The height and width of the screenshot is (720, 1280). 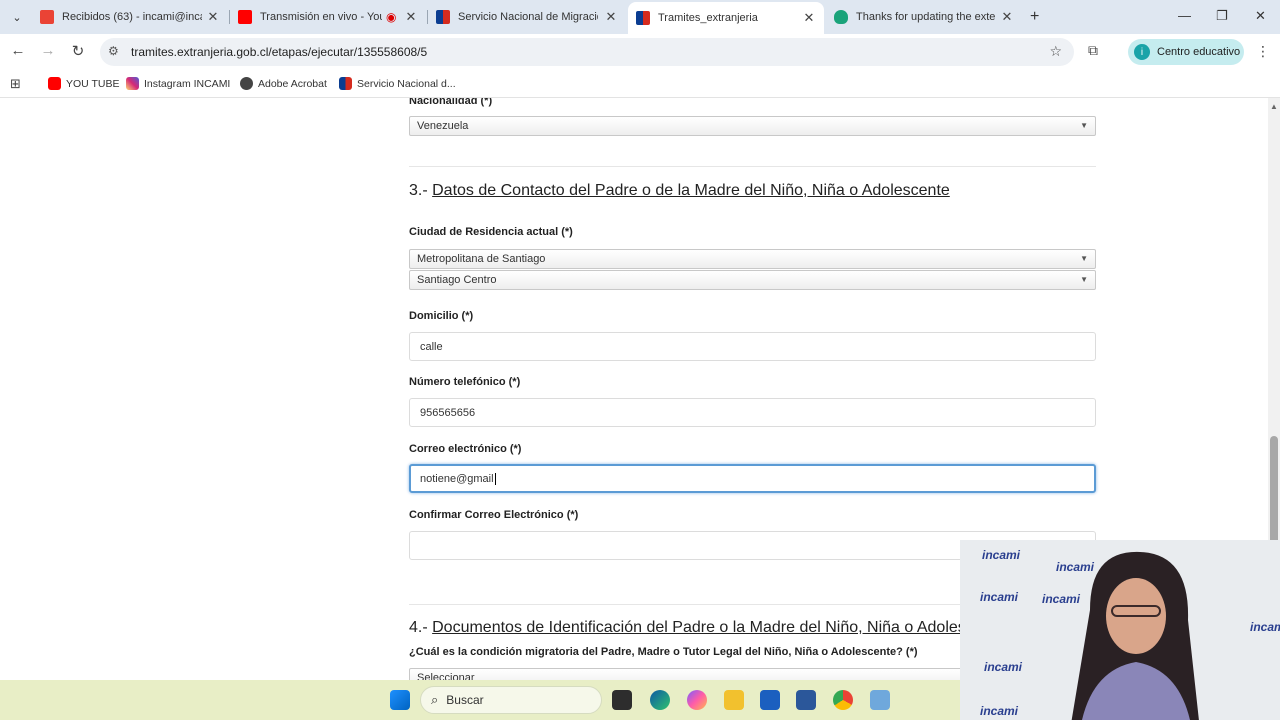 What do you see at coordinates (1034, 17) in the screenshot?
I see `new-tab-plus-icon: +` at bounding box center [1034, 17].